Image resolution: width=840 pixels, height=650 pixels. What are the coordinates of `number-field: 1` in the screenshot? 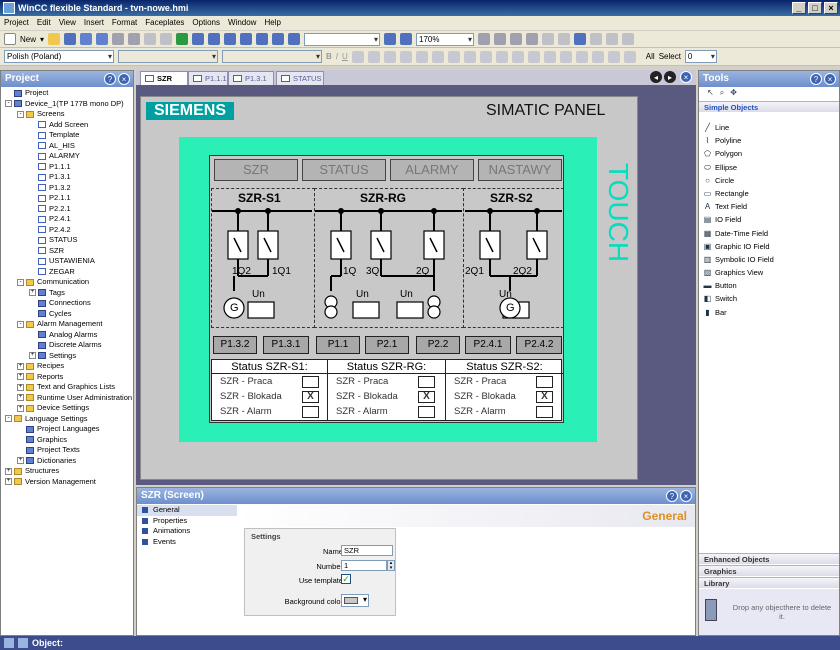 It's located at (364, 565).